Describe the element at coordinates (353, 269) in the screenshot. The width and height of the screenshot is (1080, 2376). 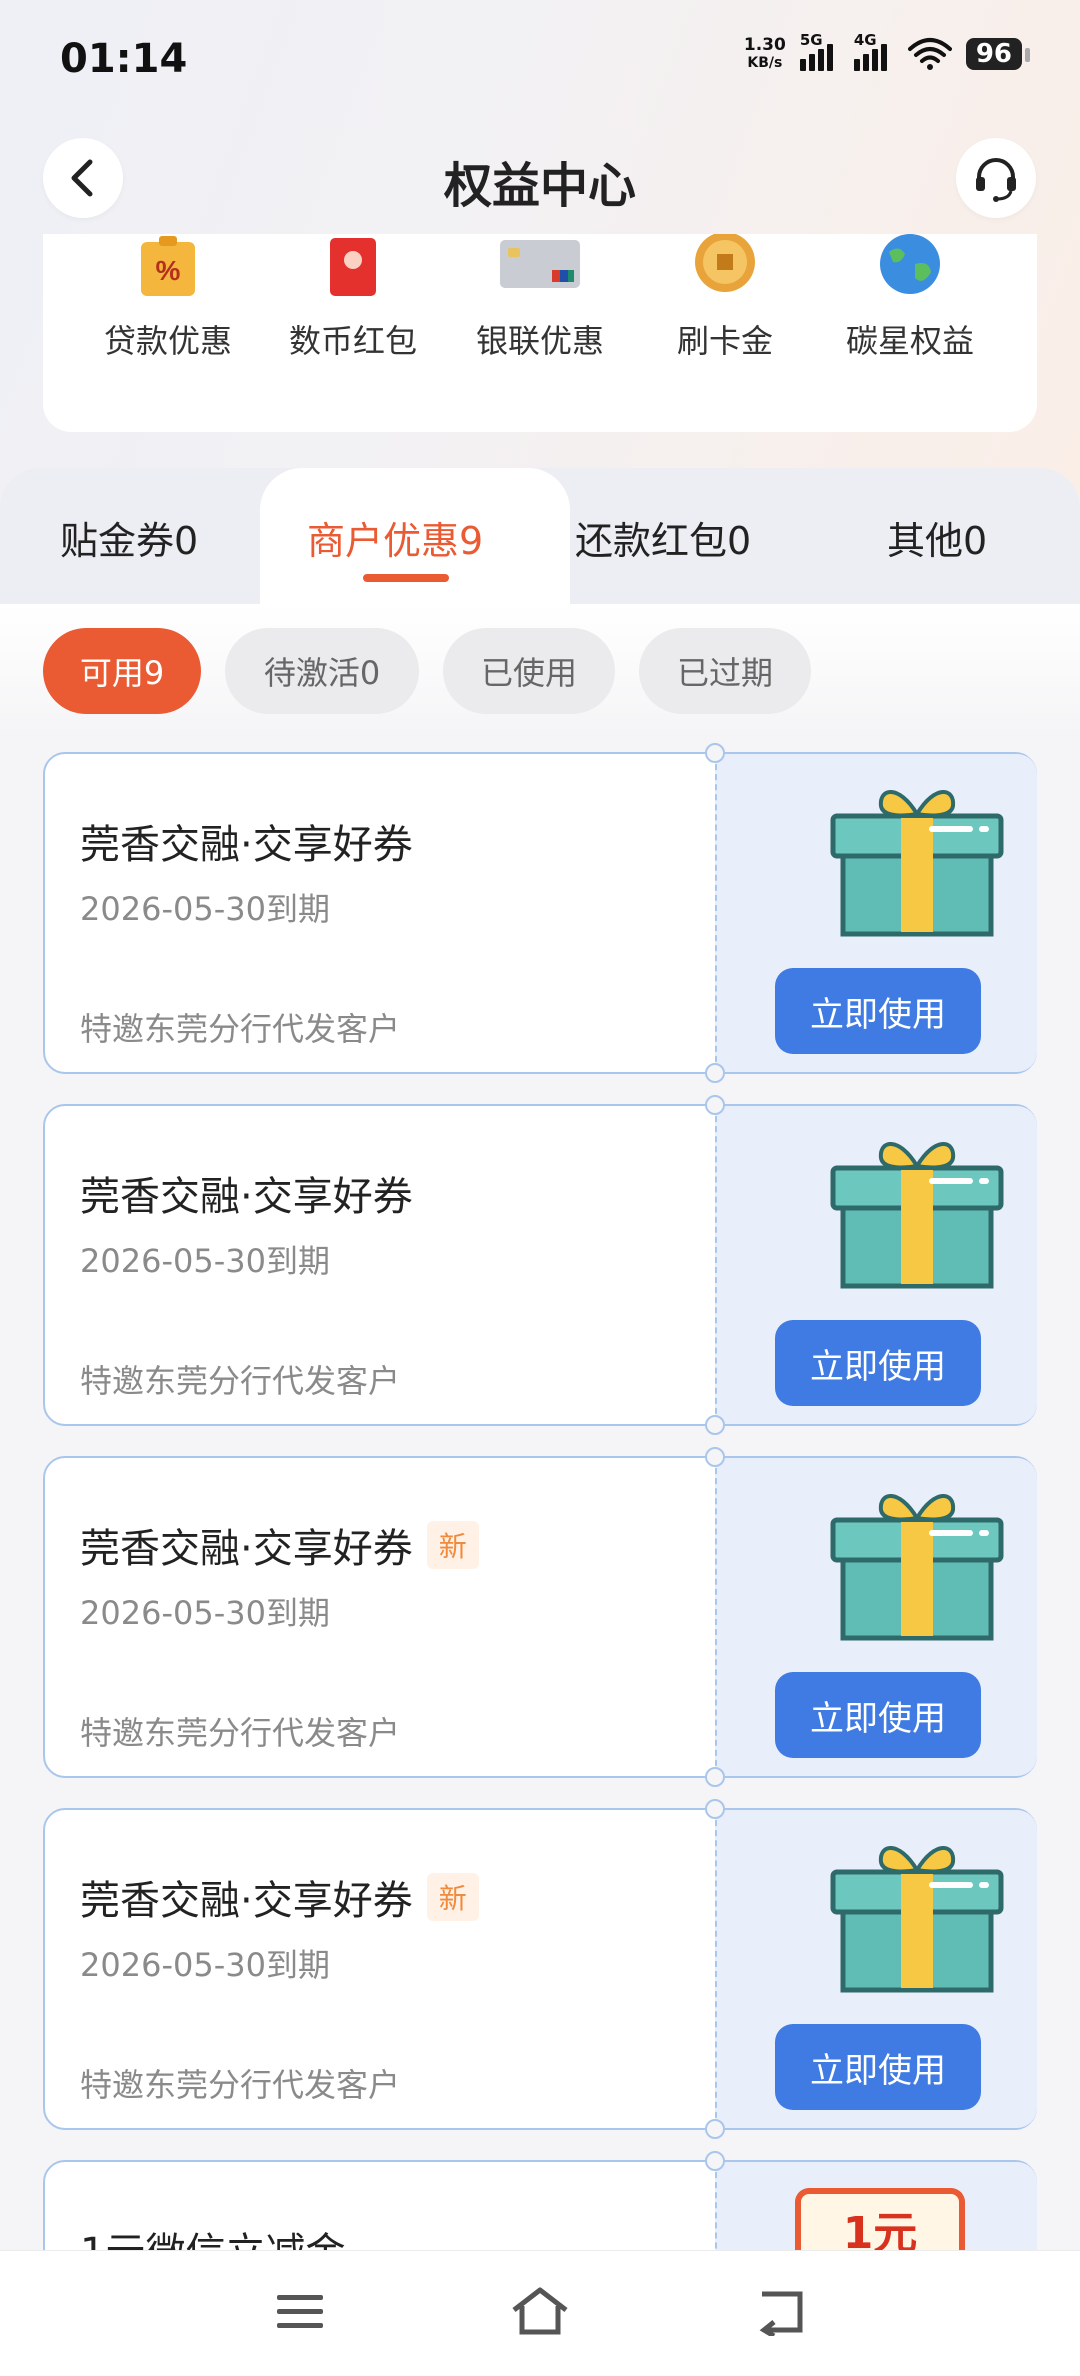
I see `red-envelope-icon` at that location.